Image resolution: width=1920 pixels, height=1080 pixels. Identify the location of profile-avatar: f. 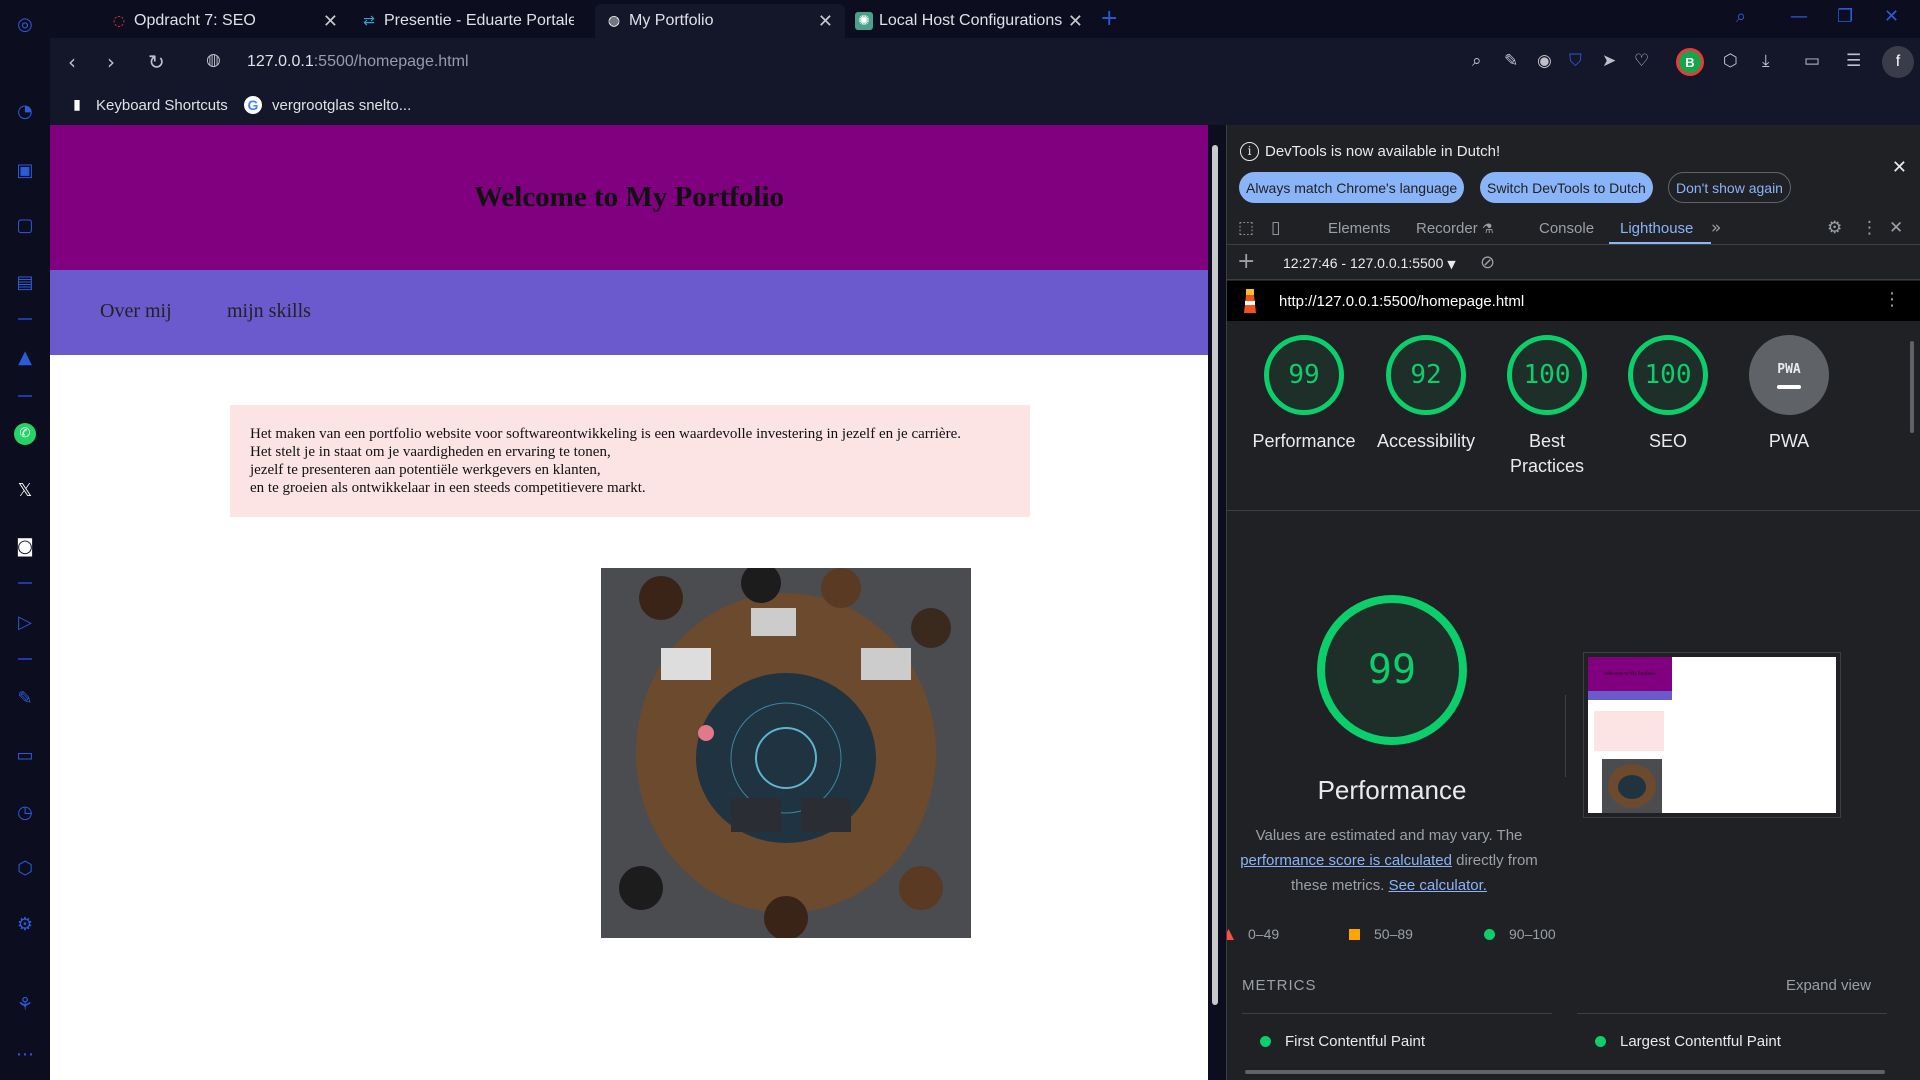
(1898, 62).